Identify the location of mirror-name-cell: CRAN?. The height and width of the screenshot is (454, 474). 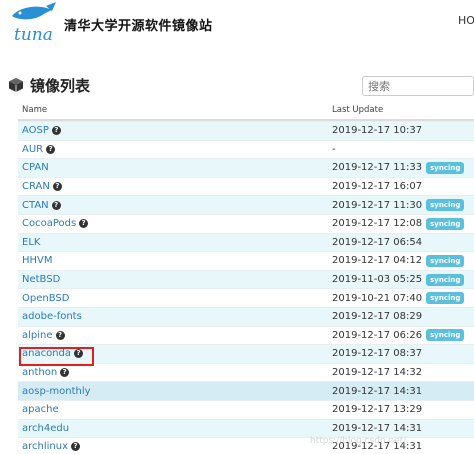
(173, 186).